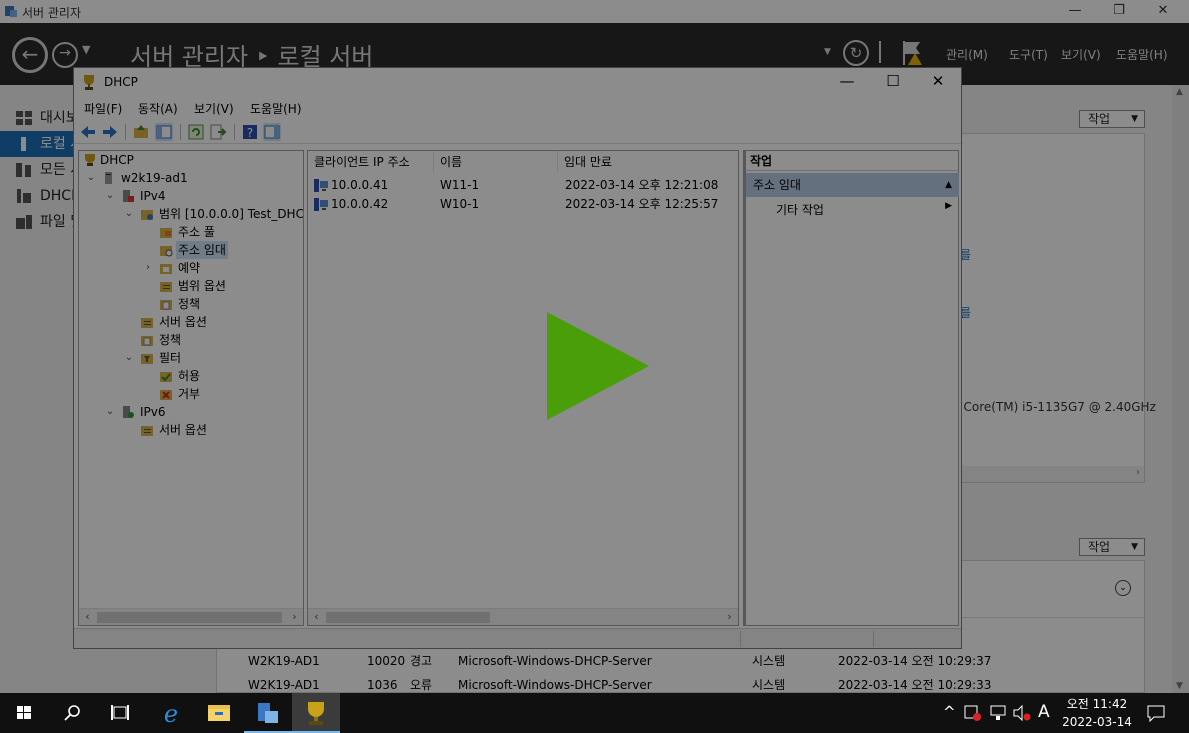 This screenshot has height=733, width=1189. What do you see at coordinates (24, 713) in the screenshot?
I see `windows-start-icon` at bounding box center [24, 713].